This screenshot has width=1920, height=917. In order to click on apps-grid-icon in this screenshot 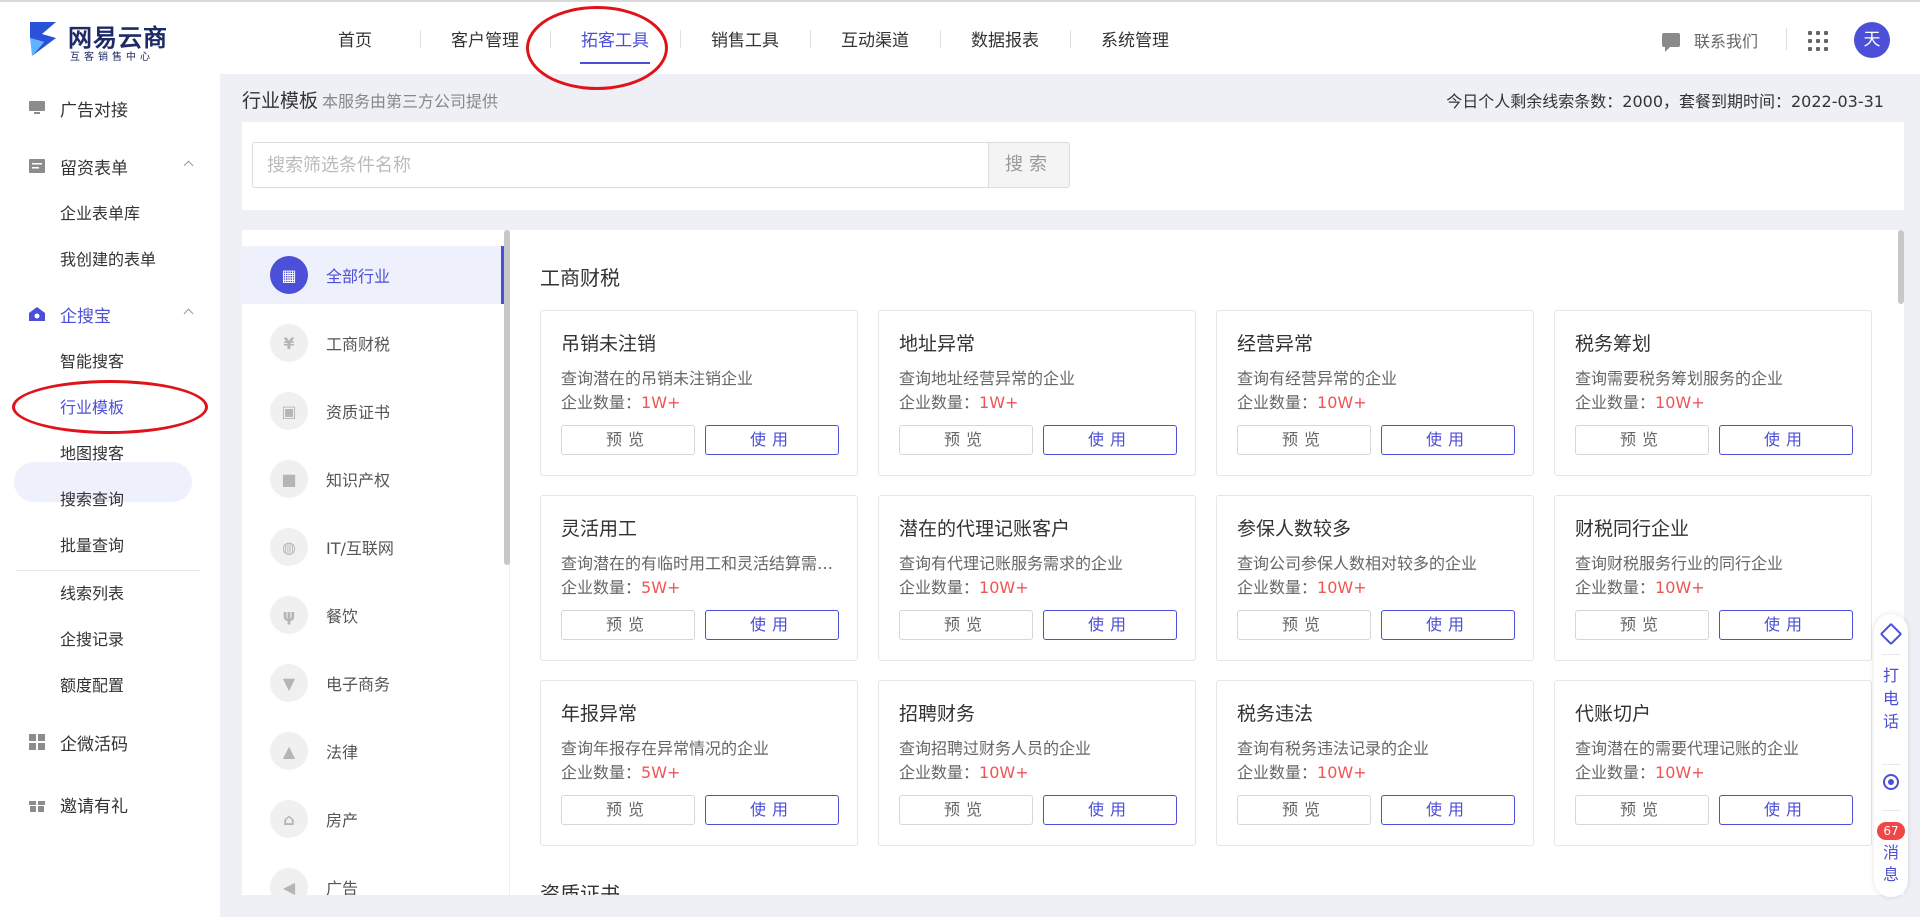, I will do `click(1818, 41)`.